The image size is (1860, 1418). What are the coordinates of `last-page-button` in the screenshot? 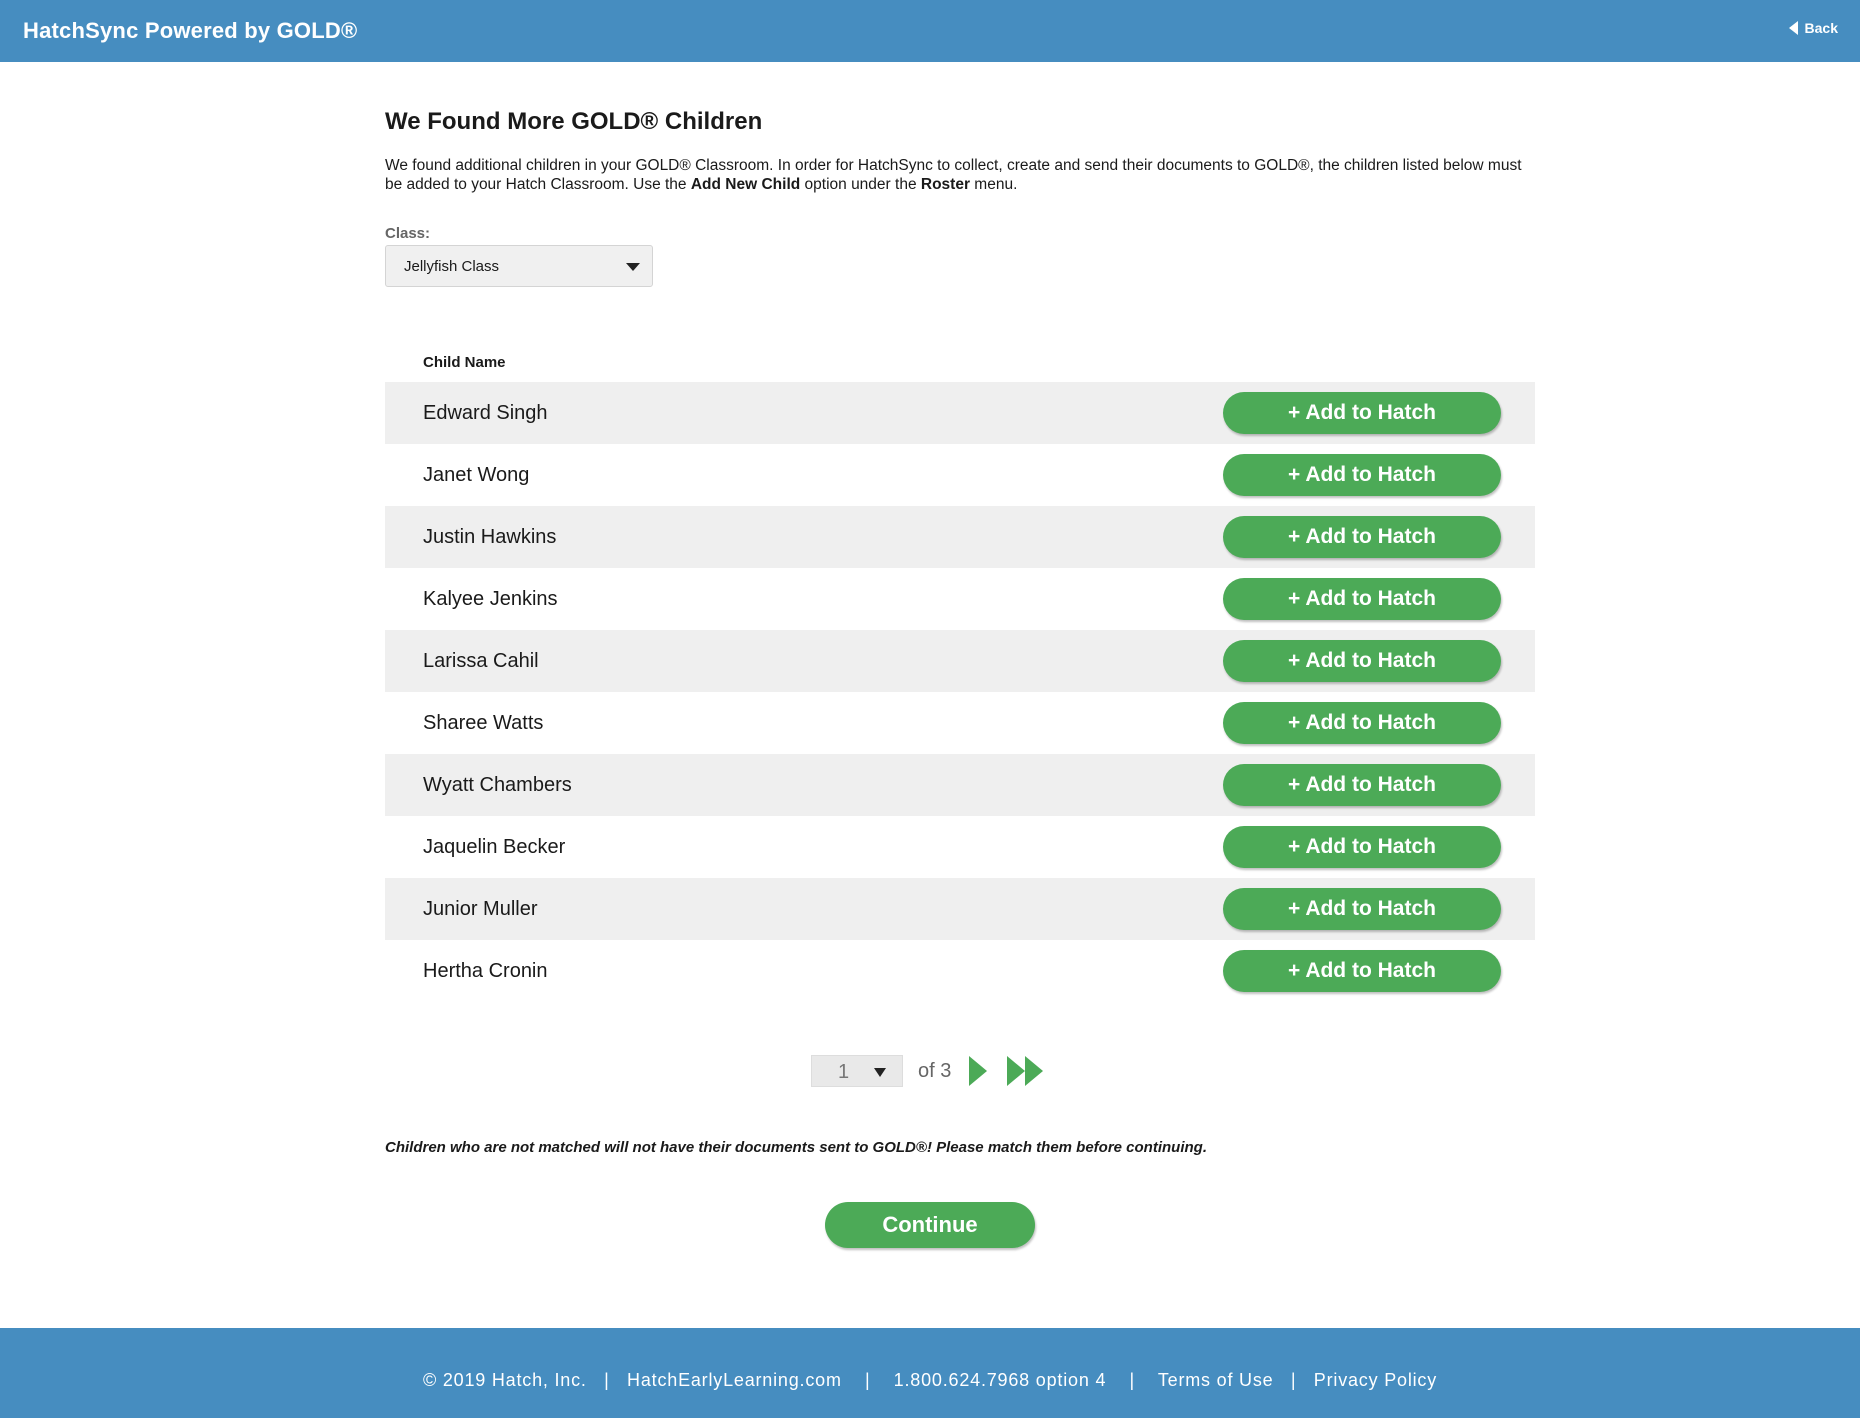 It's located at (1025, 1071).